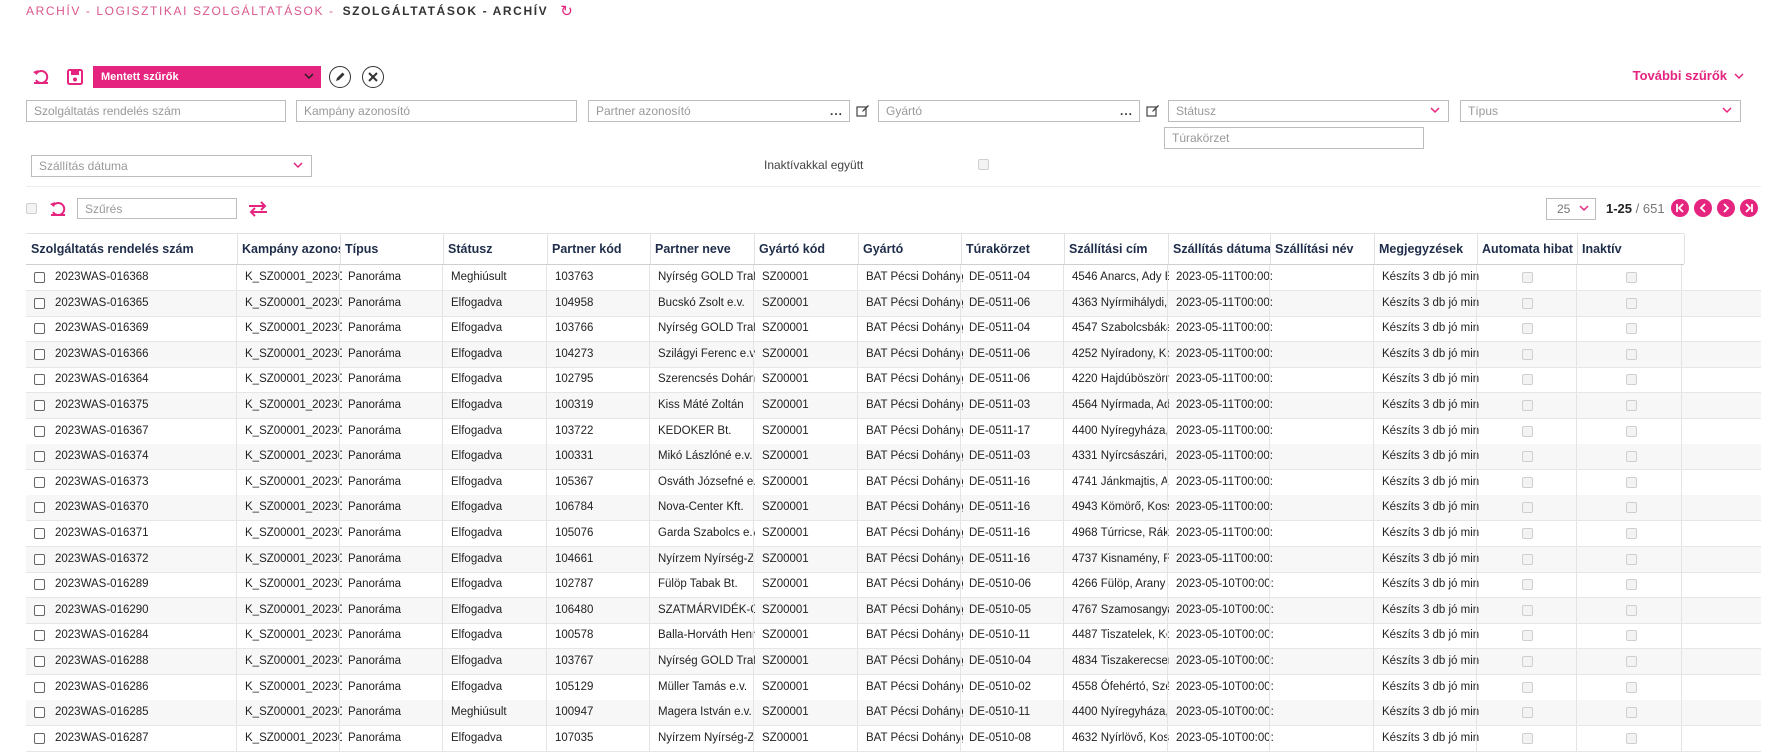 Image resolution: width=1783 pixels, height=752 pixels. What do you see at coordinates (1571, 209) in the screenshot?
I see `page-size-select: 25` at bounding box center [1571, 209].